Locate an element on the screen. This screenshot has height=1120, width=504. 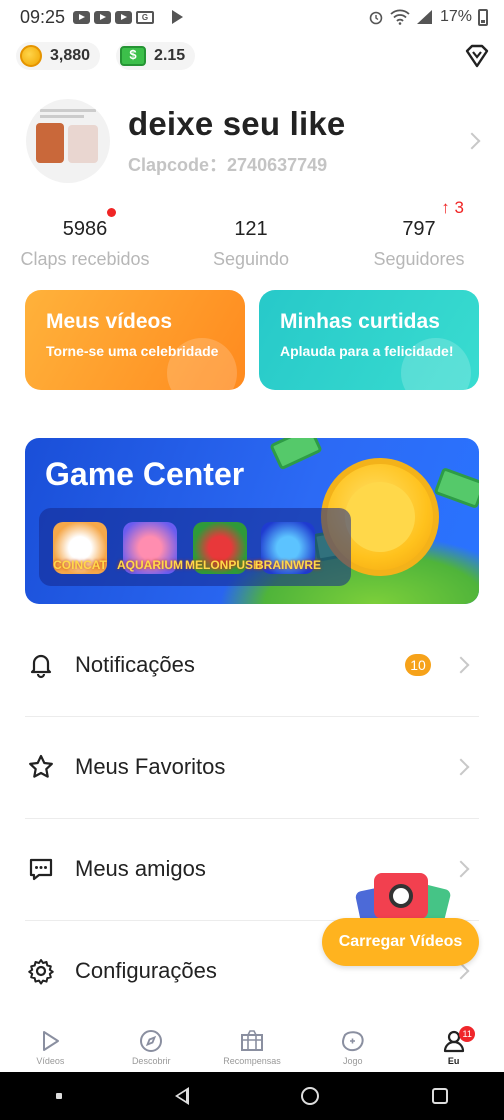
menu-label: Meus amigos is located at coordinates (140, 868).